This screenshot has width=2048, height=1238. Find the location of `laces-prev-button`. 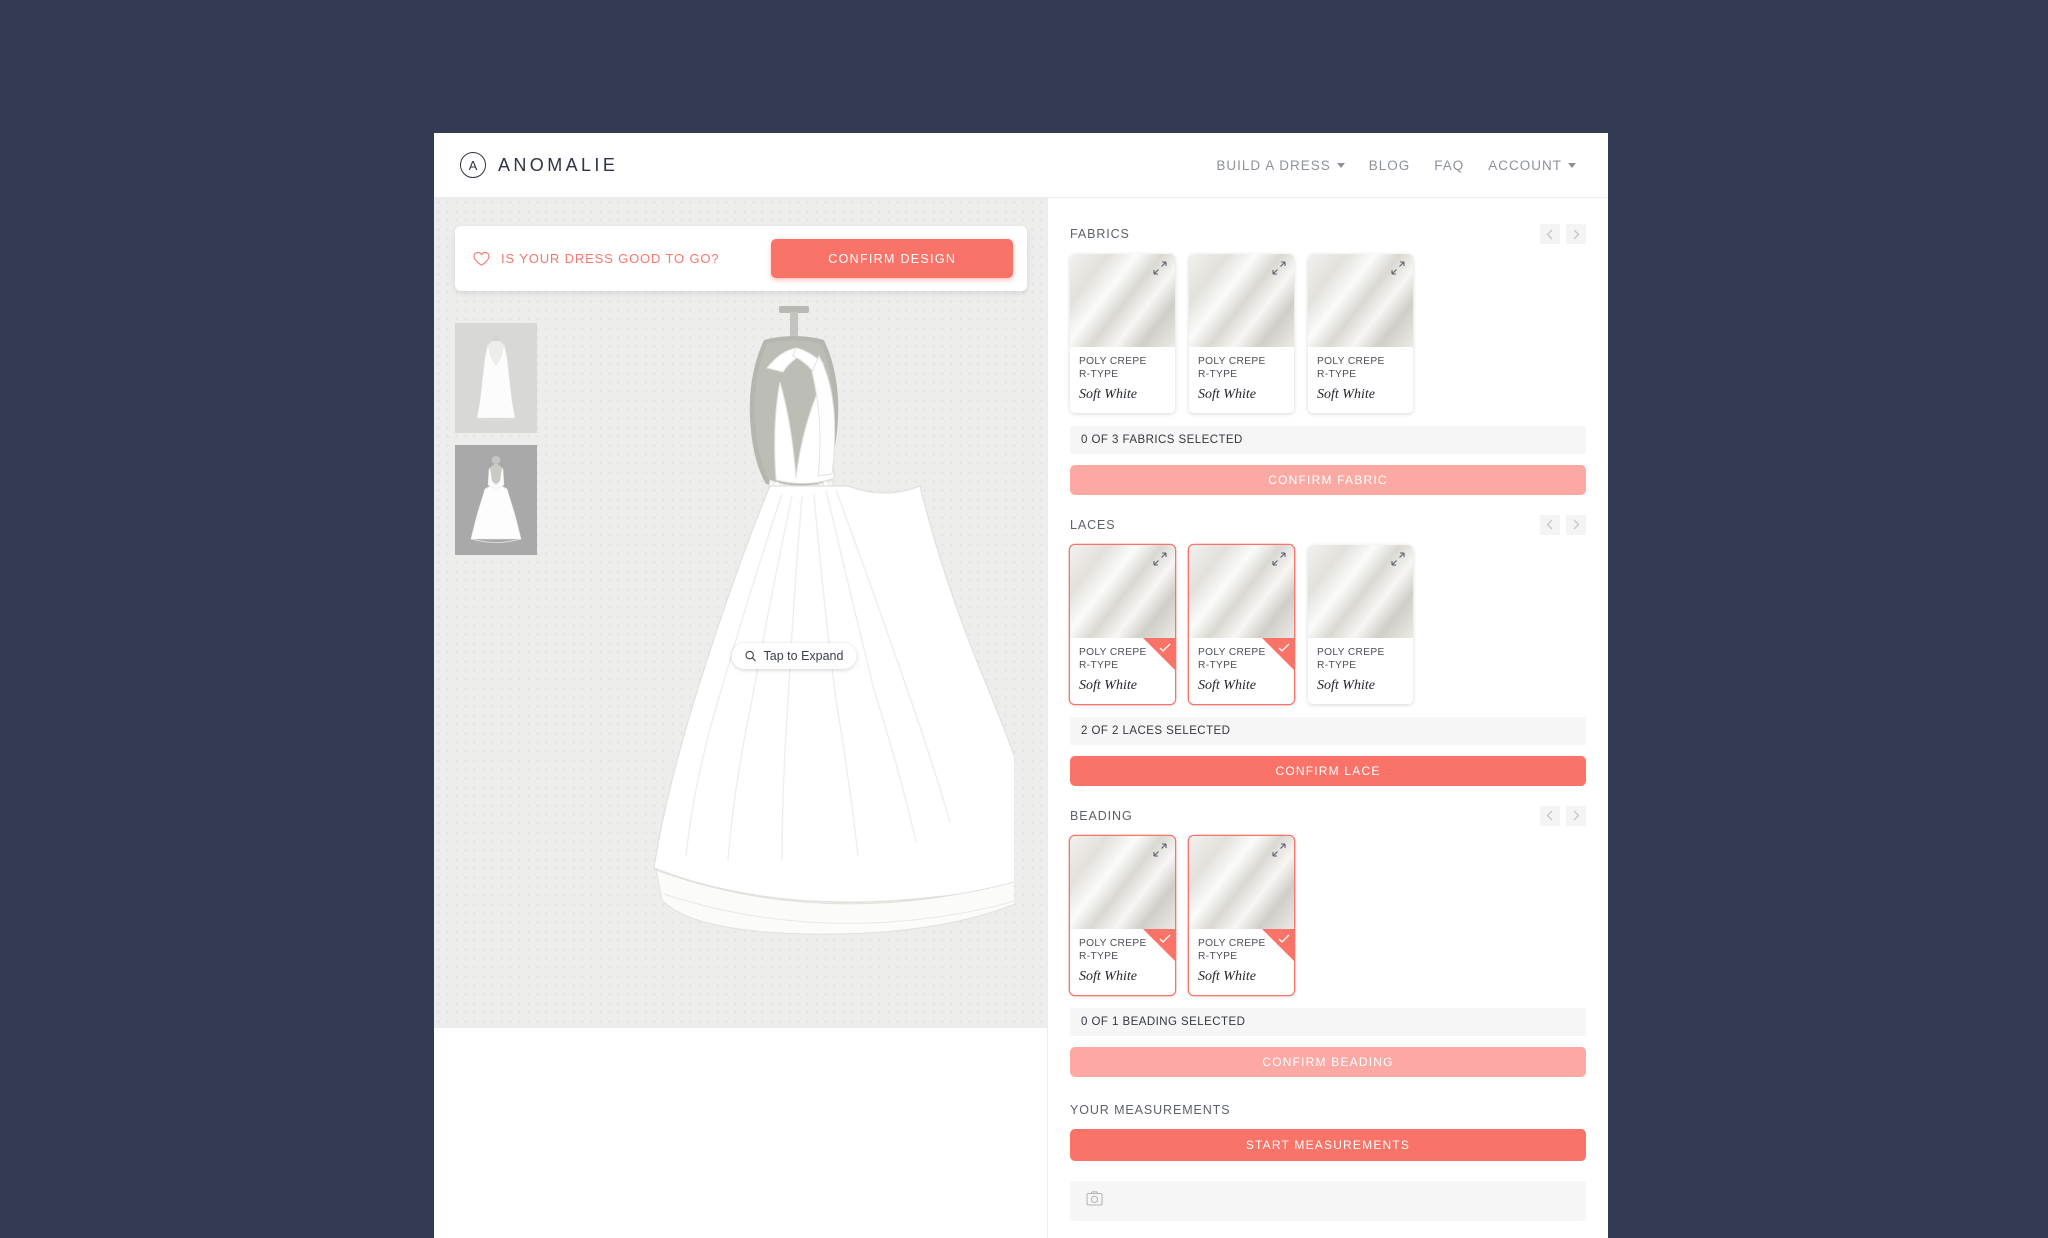

laces-prev-button is located at coordinates (1550, 524).